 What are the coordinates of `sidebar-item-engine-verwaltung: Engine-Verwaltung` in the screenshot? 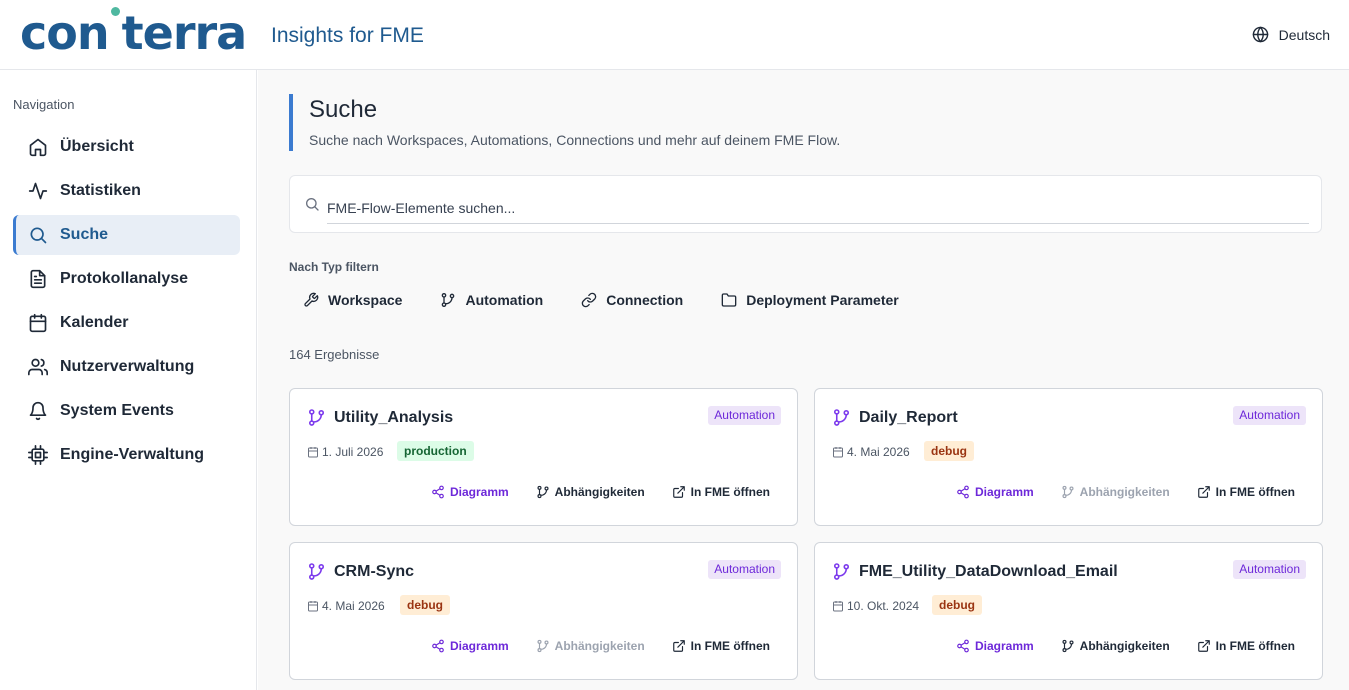 It's located at (126, 455).